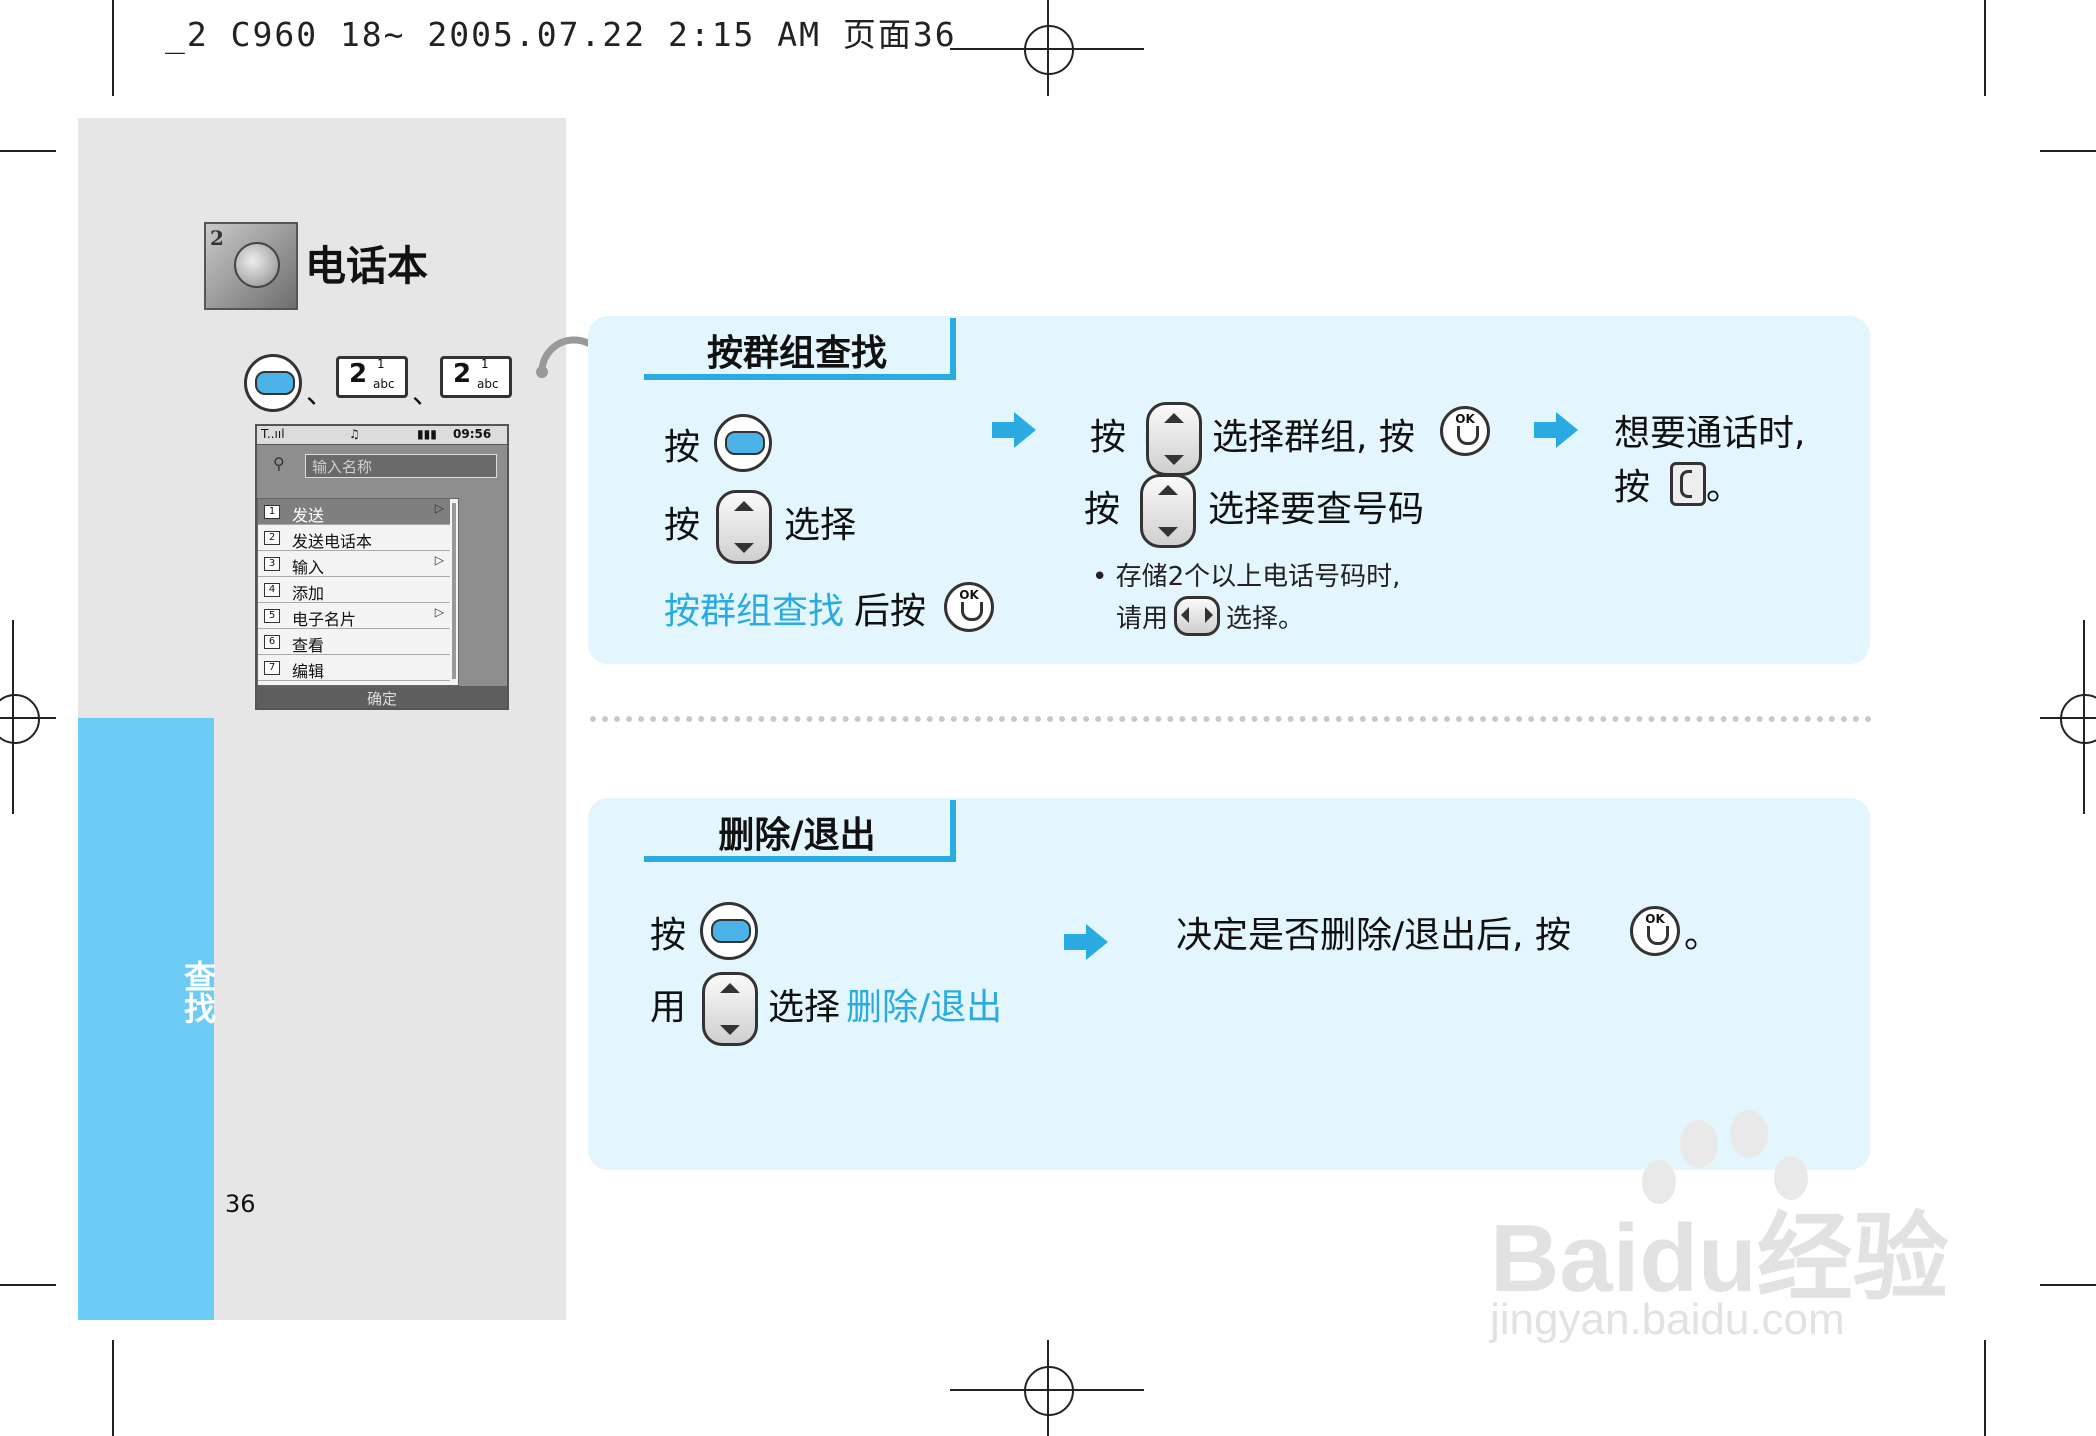  I want to click on menu-item-4: 4 添加, so click(354, 590).